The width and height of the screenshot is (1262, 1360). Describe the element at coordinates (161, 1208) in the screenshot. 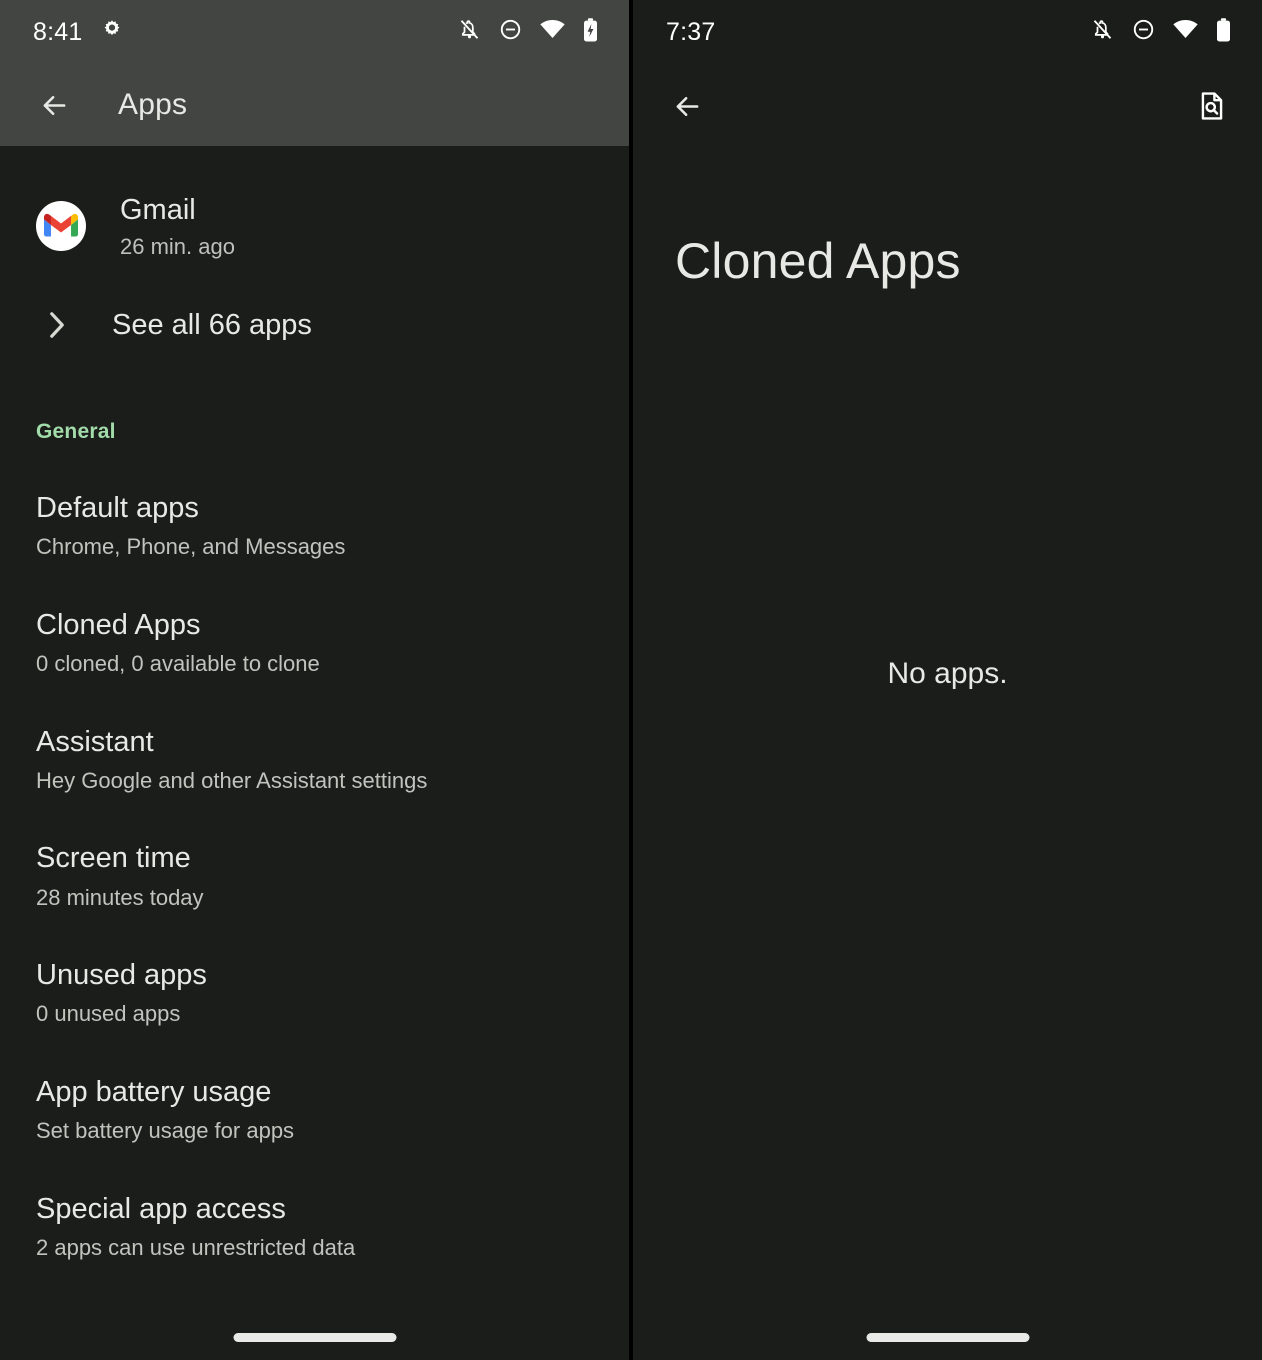

I see `setting-title: Special app access` at that location.